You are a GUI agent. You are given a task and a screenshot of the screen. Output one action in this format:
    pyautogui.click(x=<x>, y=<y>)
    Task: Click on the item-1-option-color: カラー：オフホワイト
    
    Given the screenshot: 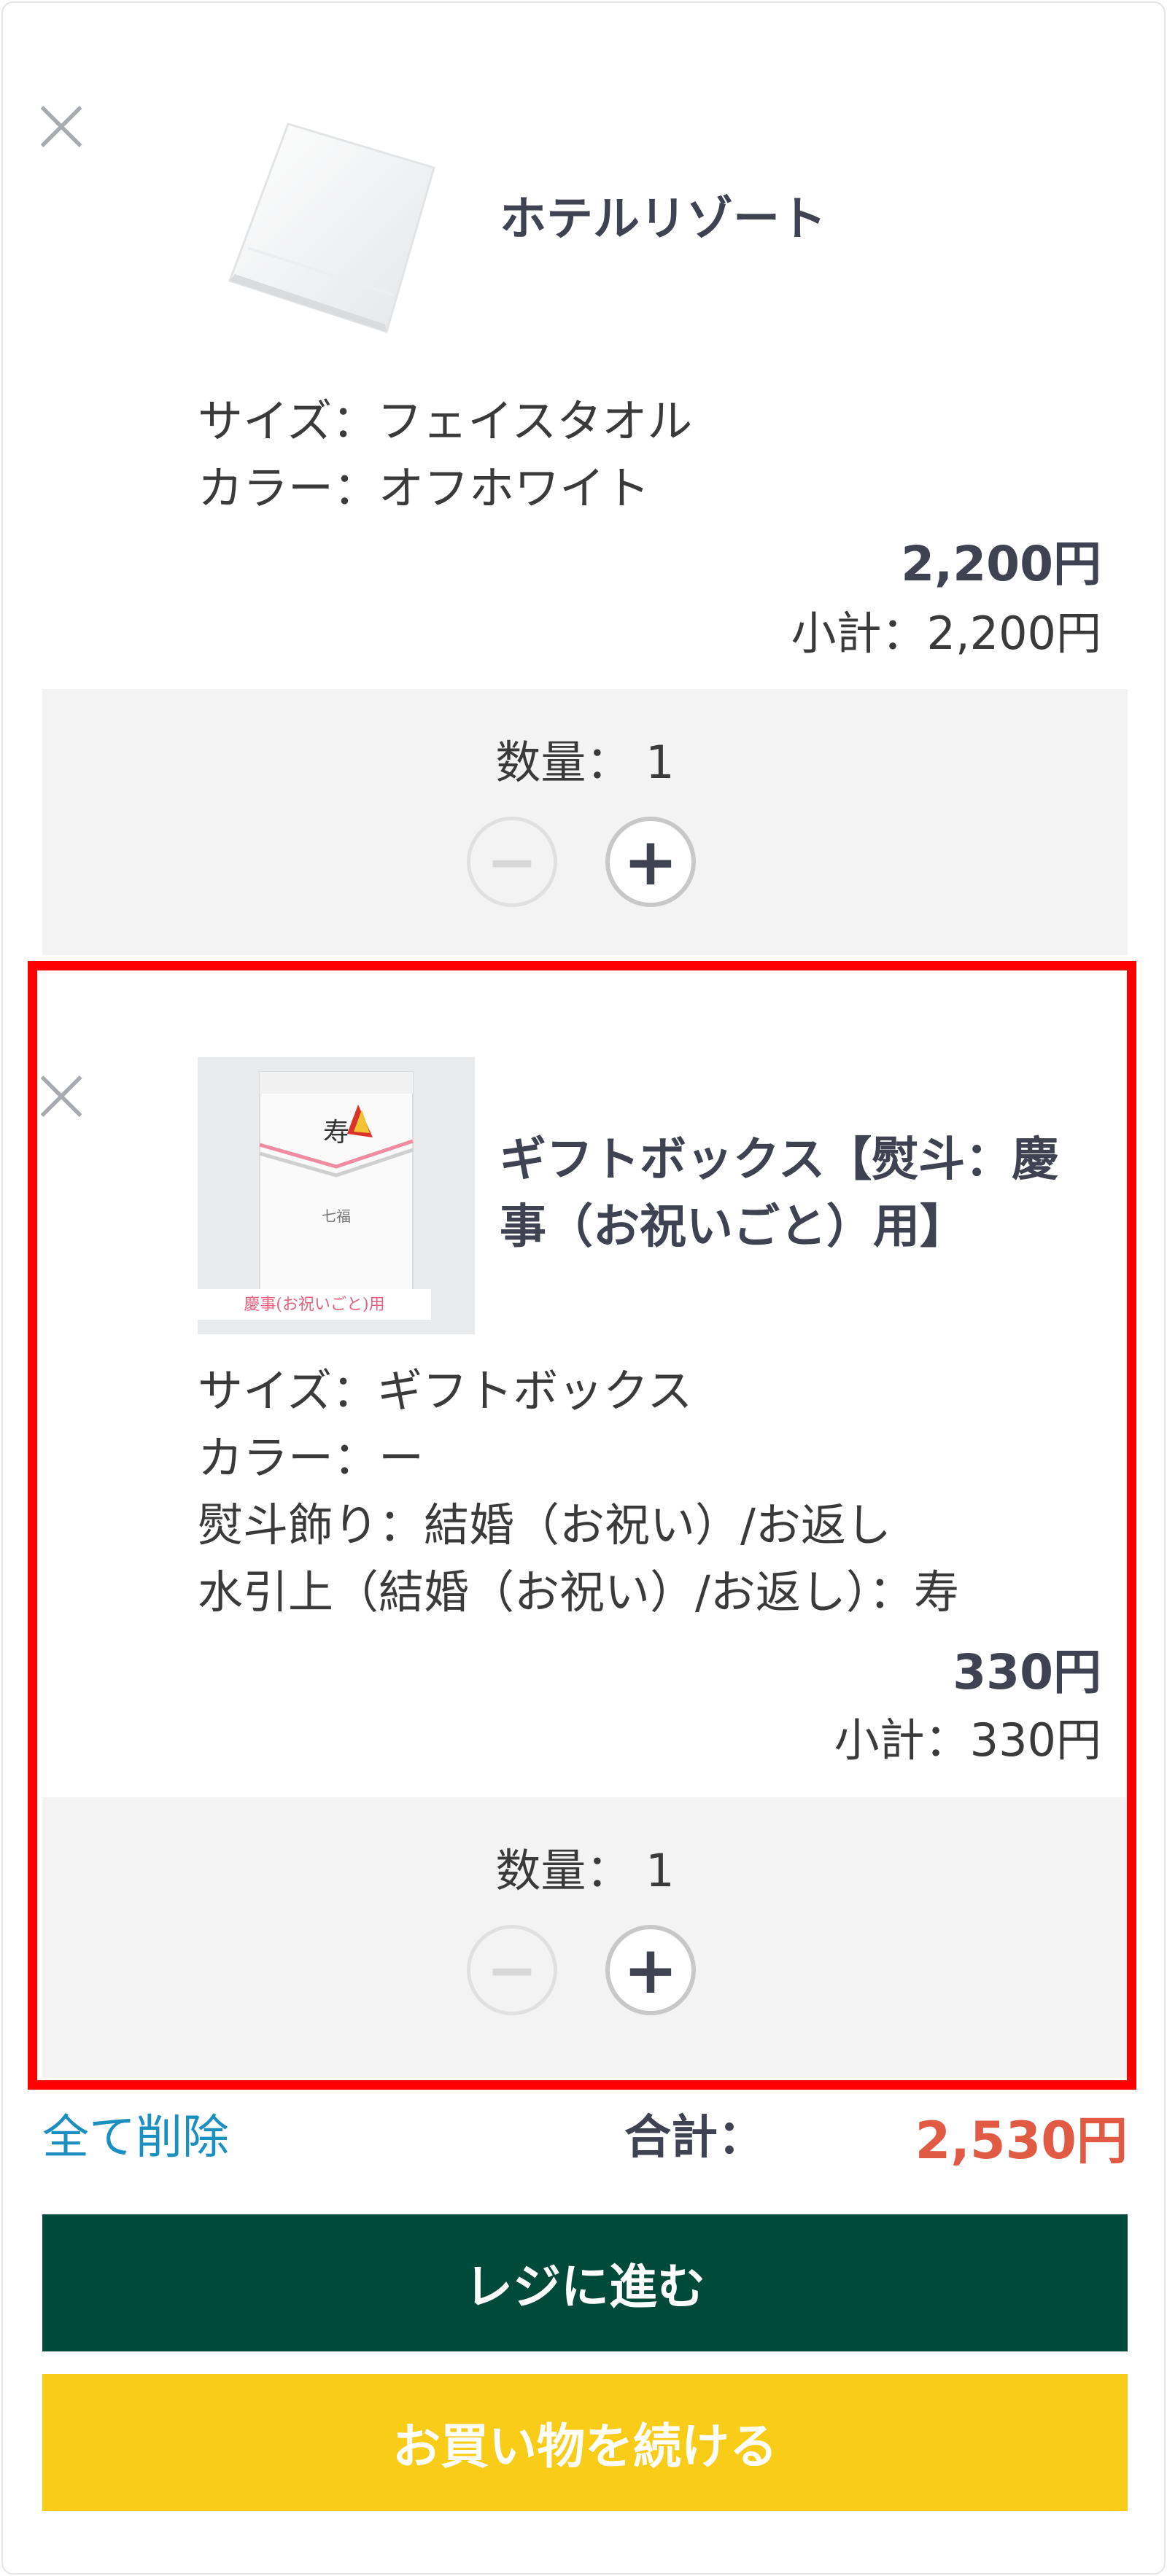 What is the action you would take?
    pyautogui.click(x=424, y=488)
    